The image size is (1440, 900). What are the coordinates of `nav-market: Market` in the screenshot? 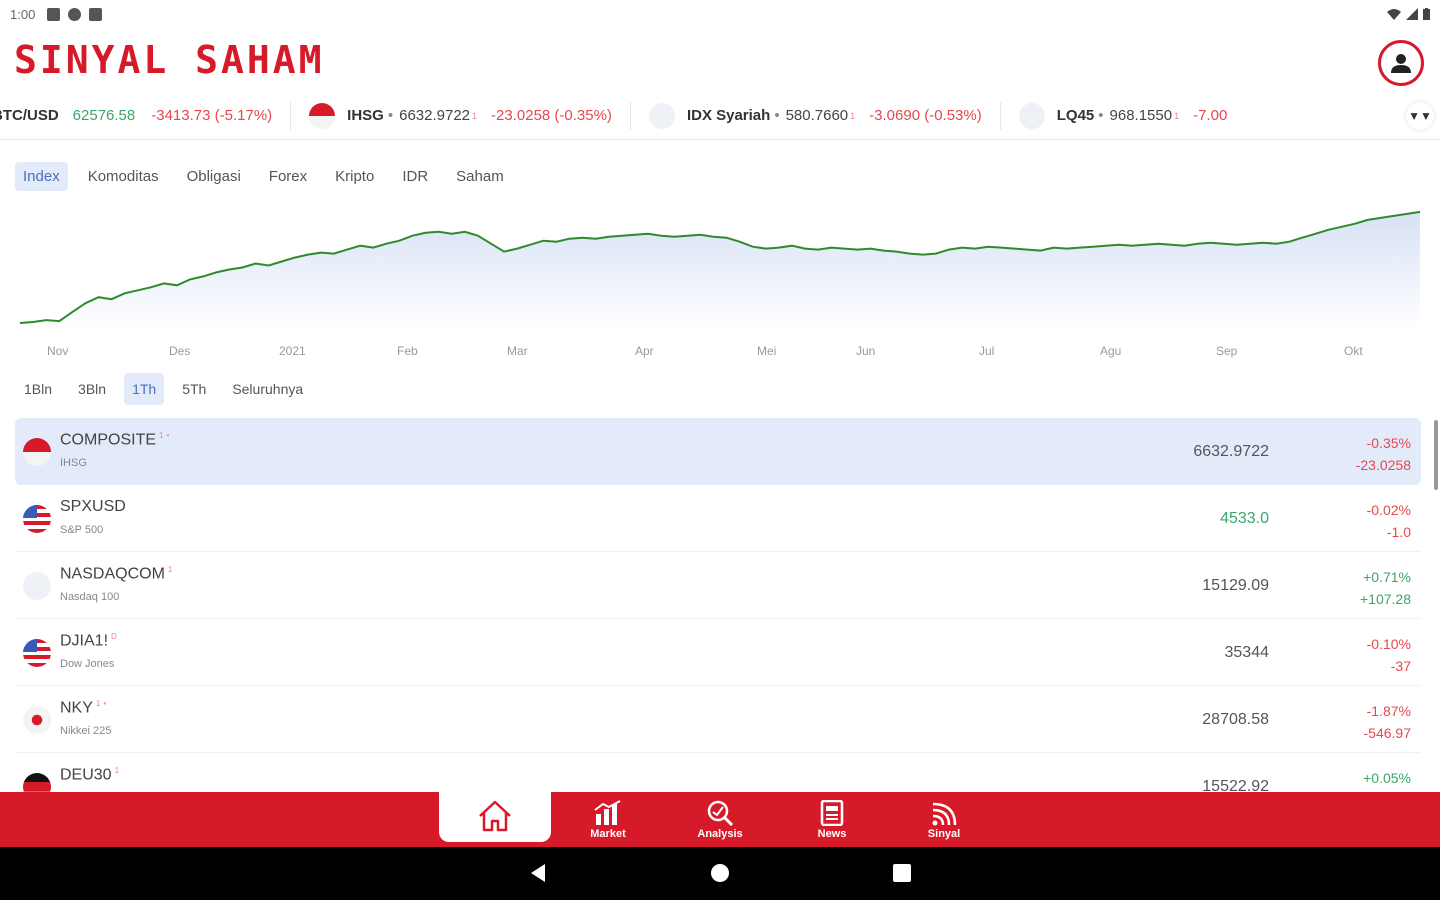 It's located at (608, 819).